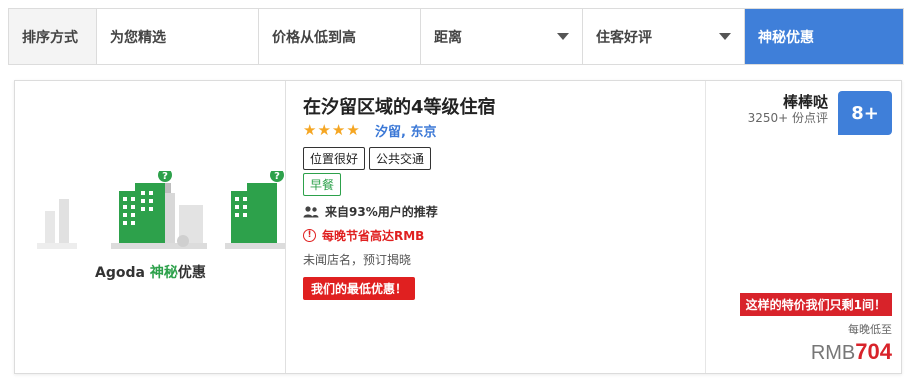  What do you see at coordinates (624, 37) in the screenshot?
I see `sort-option-label: 住客好评` at bounding box center [624, 37].